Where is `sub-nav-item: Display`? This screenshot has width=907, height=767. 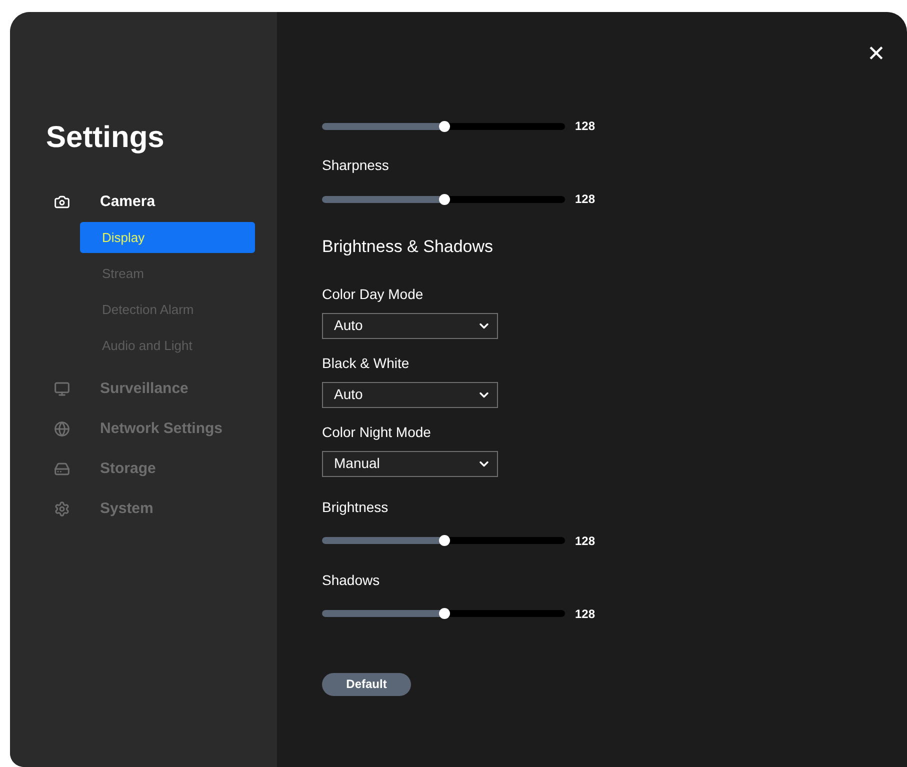 sub-nav-item: Display is located at coordinates (167, 237).